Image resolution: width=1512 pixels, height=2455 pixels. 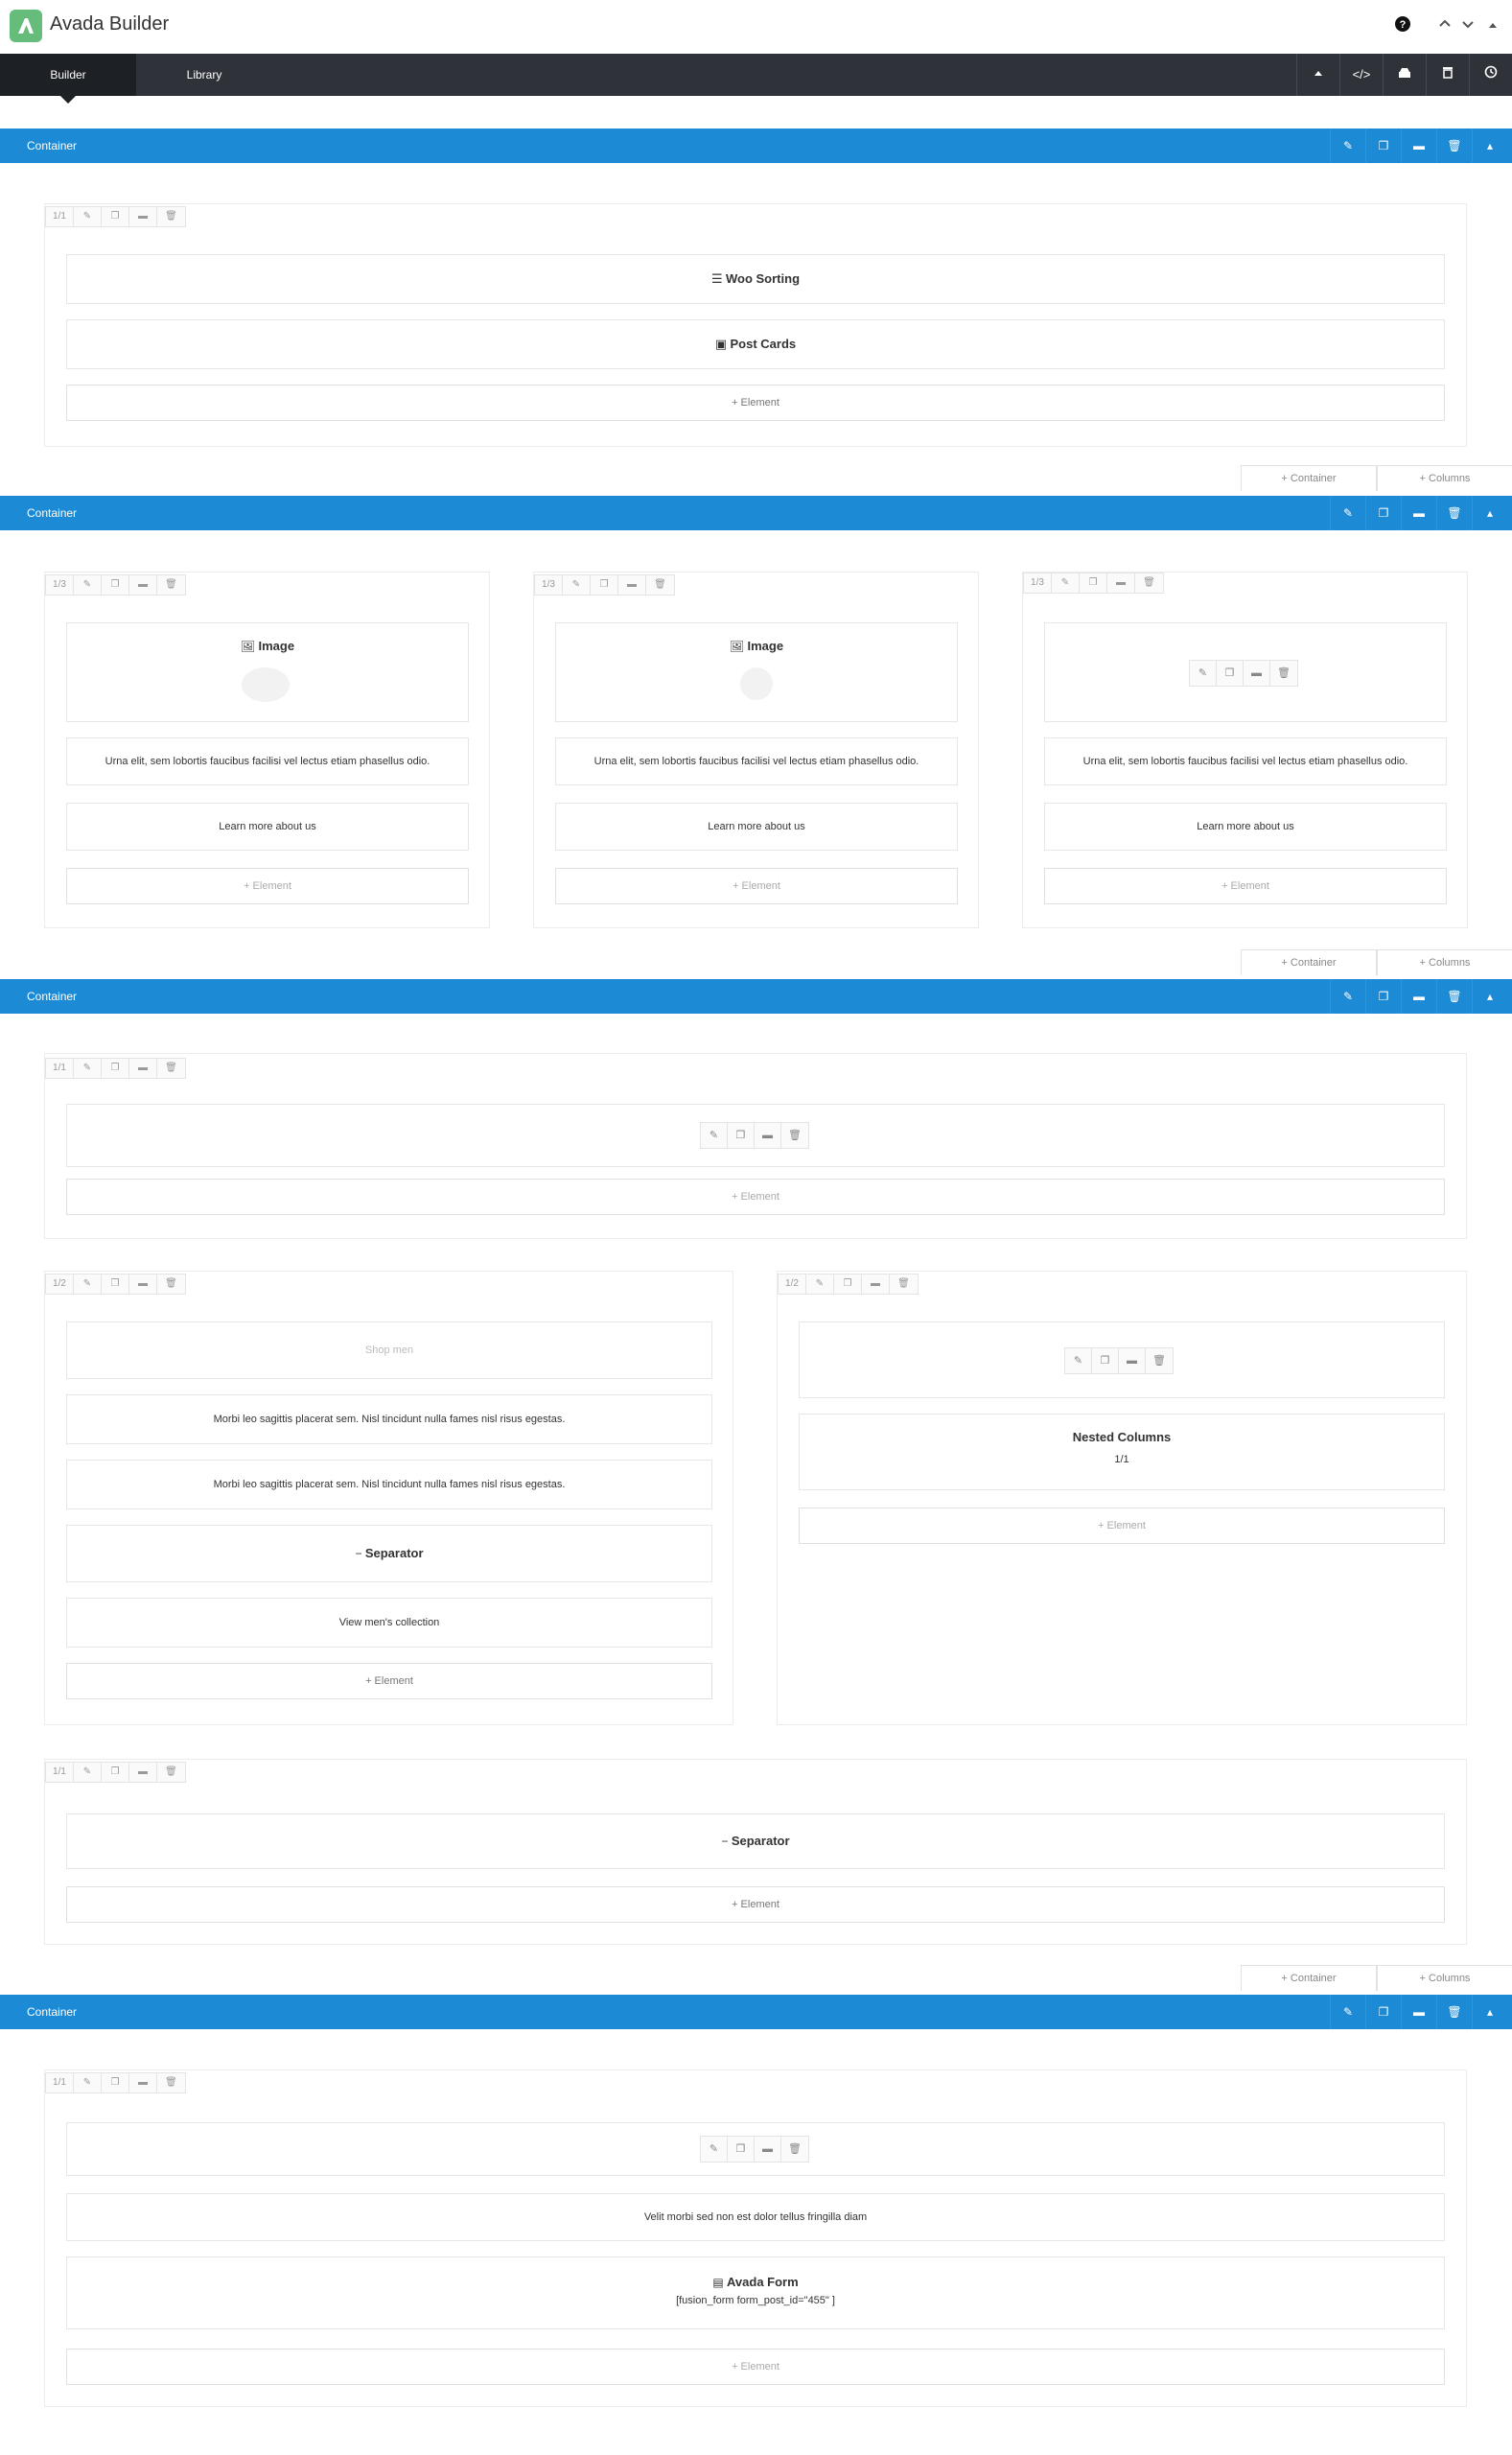 What do you see at coordinates (1317, 75) in the screenshot?
I see `toggle-all-icon` at bounding box center [1317, 75].